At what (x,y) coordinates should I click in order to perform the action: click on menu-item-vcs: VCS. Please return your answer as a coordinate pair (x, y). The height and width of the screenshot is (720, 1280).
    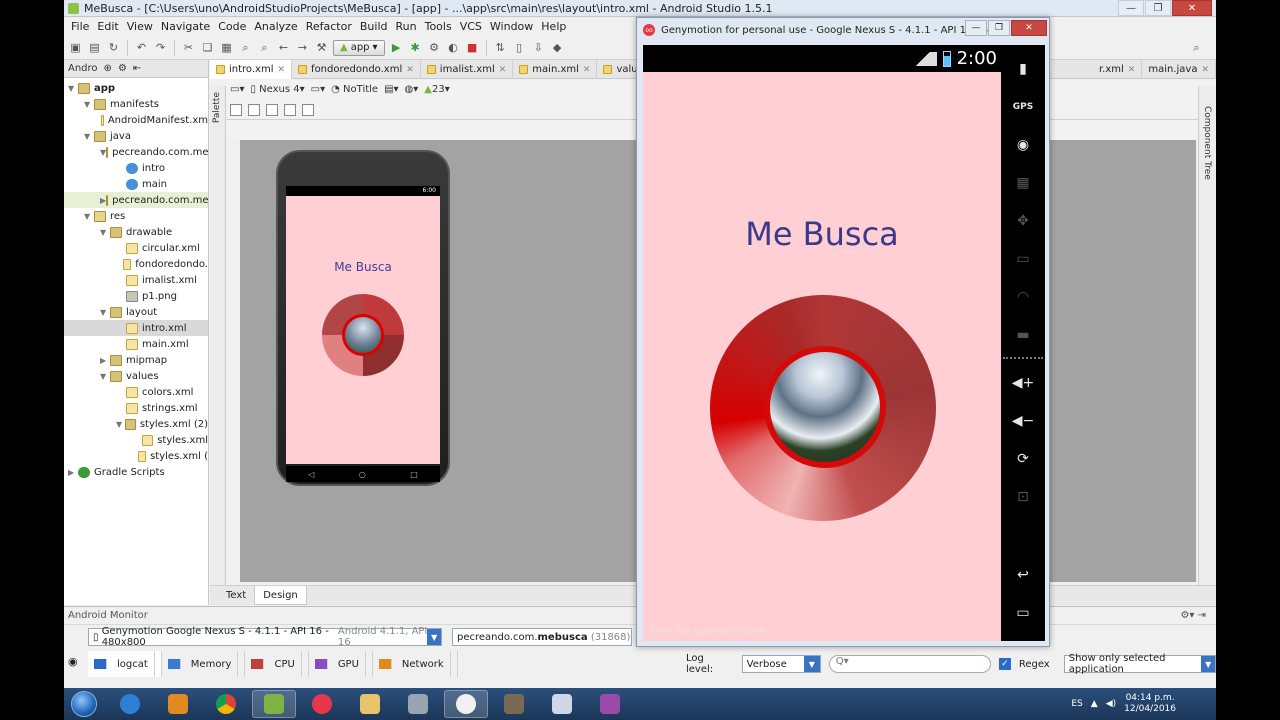
    Looking at the image, I should click on (471, 26).